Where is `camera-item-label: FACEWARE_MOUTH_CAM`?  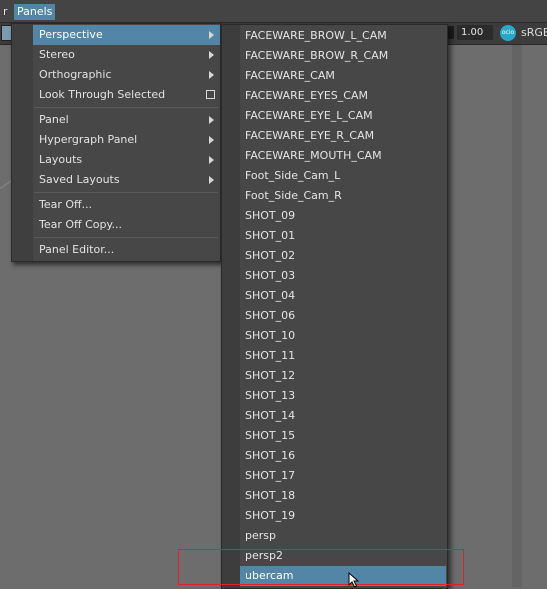 camera-item-label: FACEWARE_MOUTH_CAM is located at coordinates (313, 155).